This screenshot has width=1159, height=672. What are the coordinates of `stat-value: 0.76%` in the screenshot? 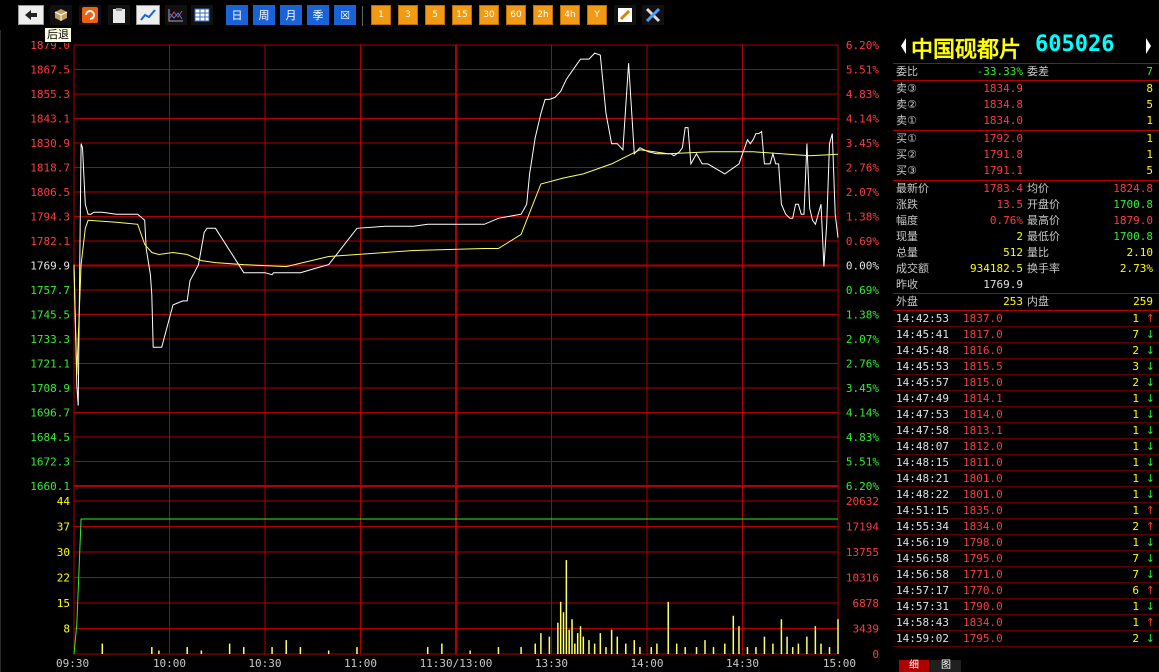 It's located at (1006, 220).